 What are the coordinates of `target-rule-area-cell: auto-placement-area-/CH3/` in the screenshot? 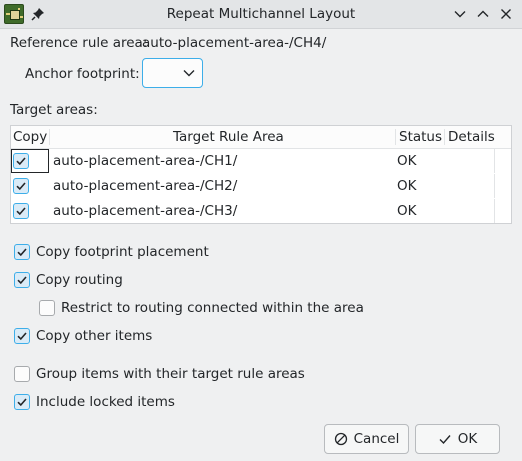 It's located at (145, 211).